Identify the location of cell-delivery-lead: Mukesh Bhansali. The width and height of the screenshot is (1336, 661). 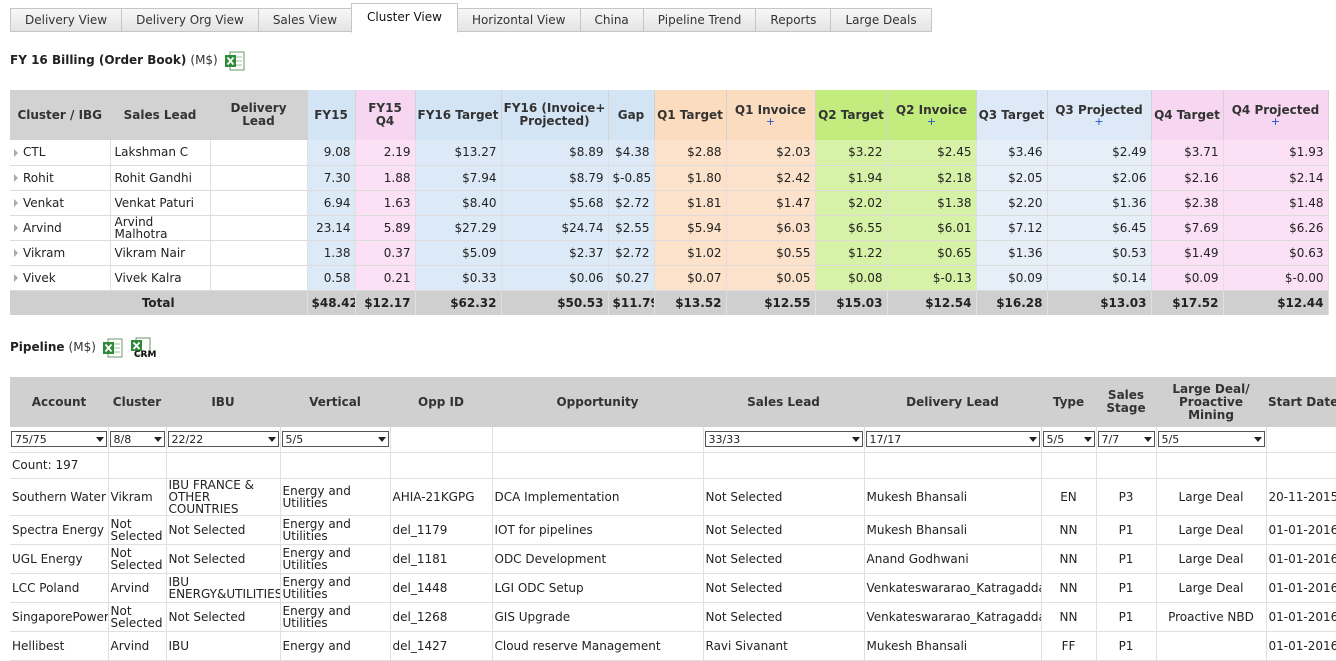
(953, 530).